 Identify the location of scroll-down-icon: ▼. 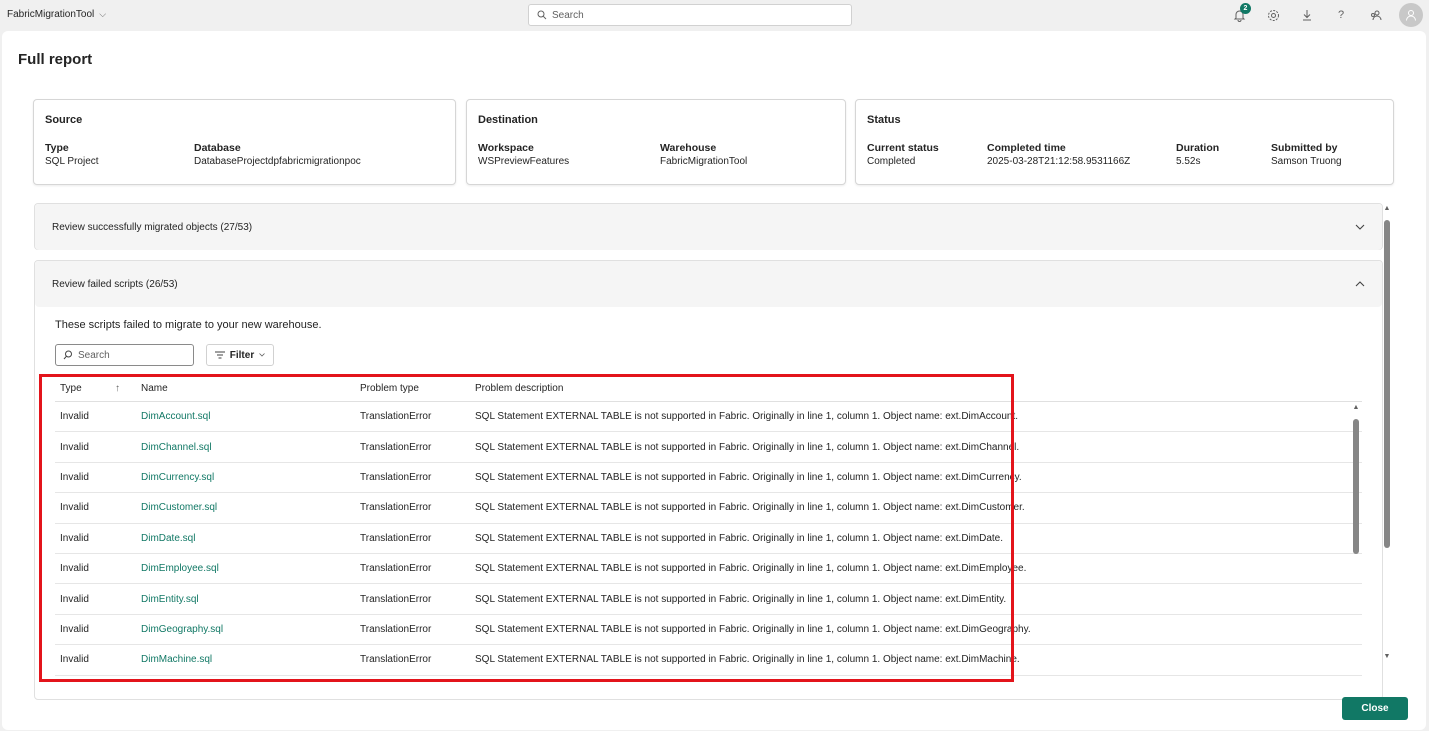
(1387, 657).